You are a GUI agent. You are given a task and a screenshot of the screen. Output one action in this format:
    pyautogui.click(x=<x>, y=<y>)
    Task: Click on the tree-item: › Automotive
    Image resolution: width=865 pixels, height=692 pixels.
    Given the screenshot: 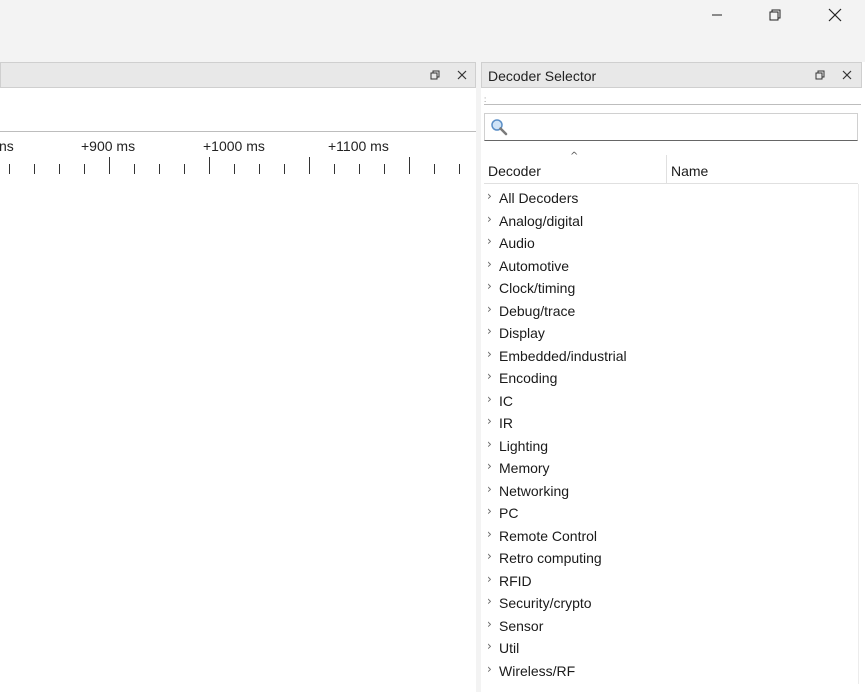 What is the action you would take?
    pyautogui.click(x=671, y=265)
    